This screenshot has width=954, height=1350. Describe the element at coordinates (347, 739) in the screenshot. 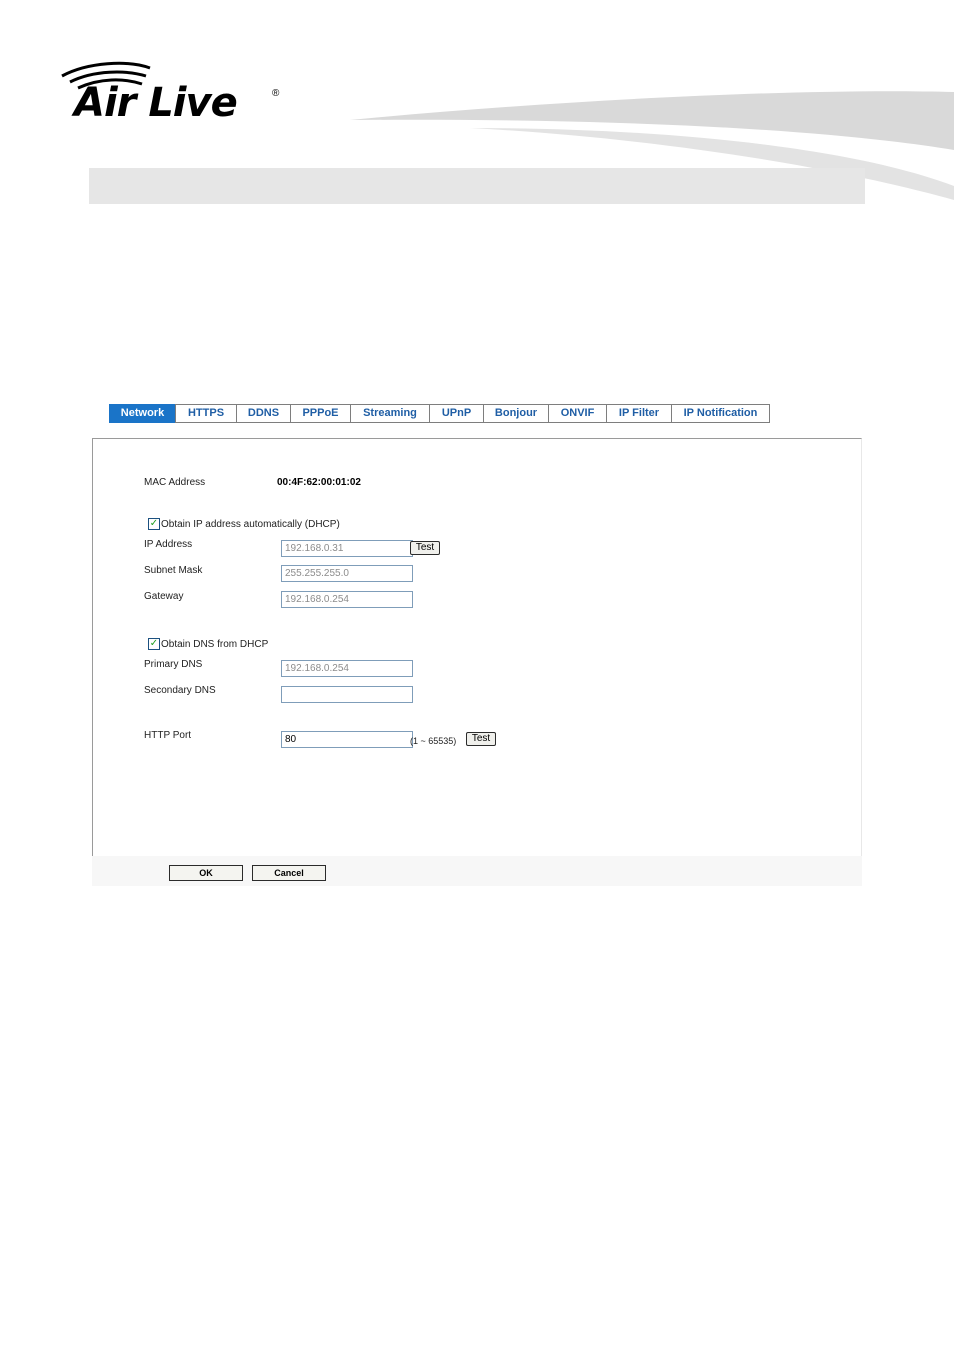

I see `http-port-input` at that location.